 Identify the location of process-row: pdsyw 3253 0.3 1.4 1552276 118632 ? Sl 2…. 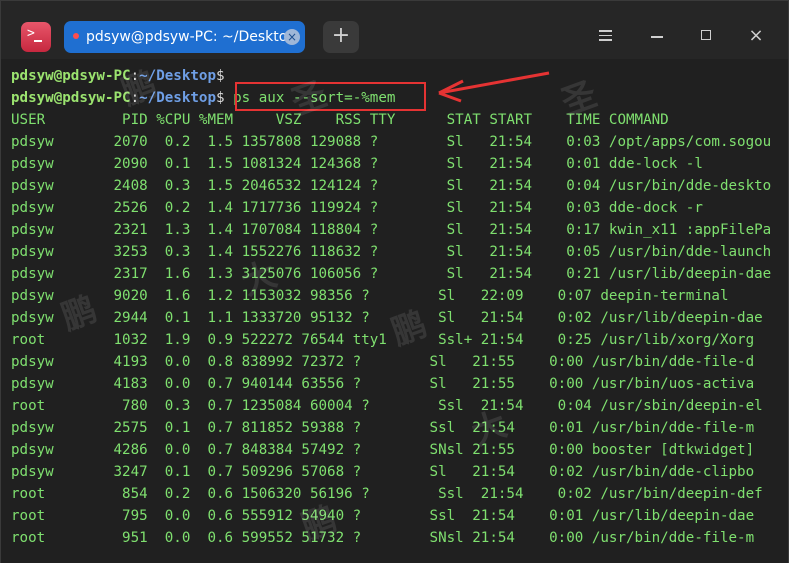
(391, 252).